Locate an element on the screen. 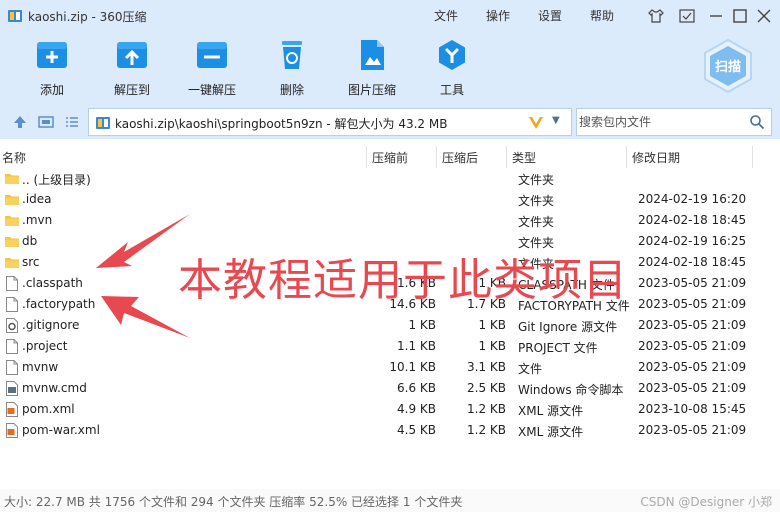 Image resolution: width=780 pixels, height=512 pixels. annotation-text: 本教程适用于此类项目 is located at coordinates (403, 280).